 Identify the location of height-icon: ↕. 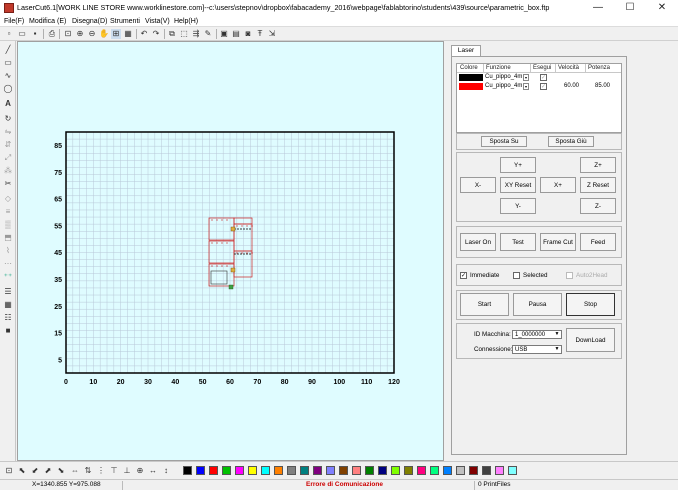
(166, 471).